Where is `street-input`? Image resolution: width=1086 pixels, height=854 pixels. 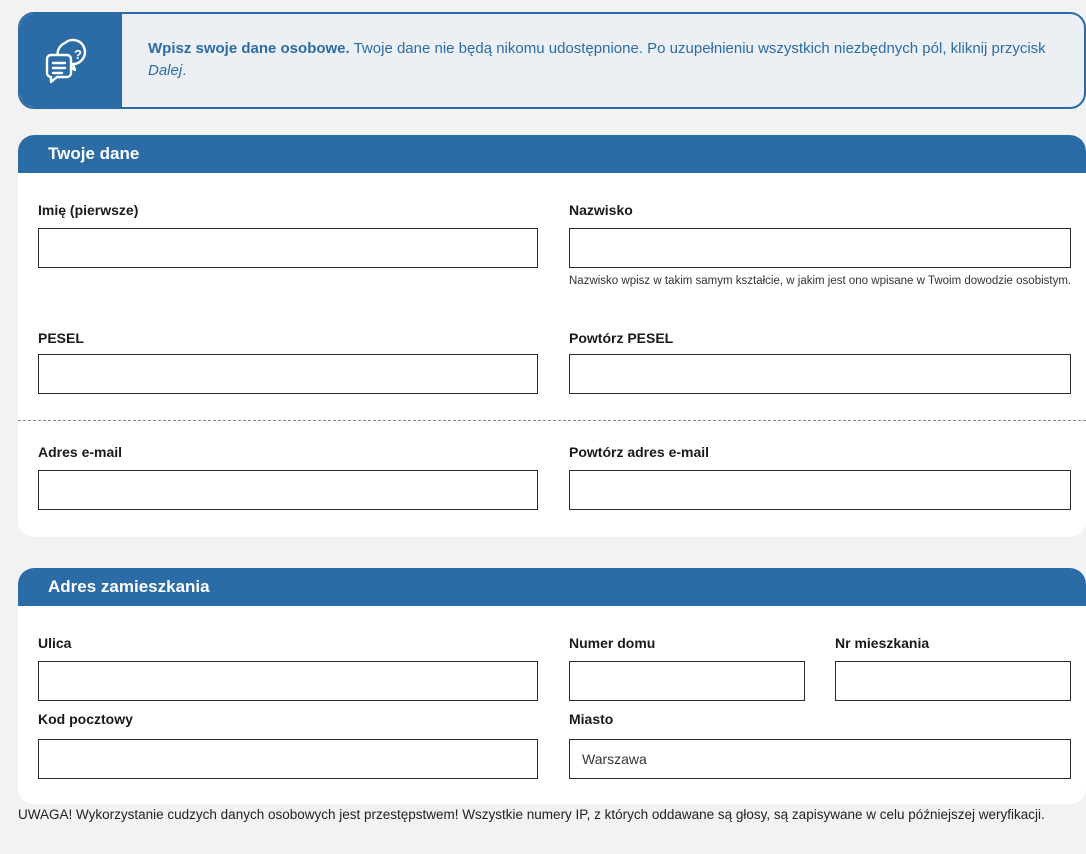 street-input is located at coordinates (288, 681).